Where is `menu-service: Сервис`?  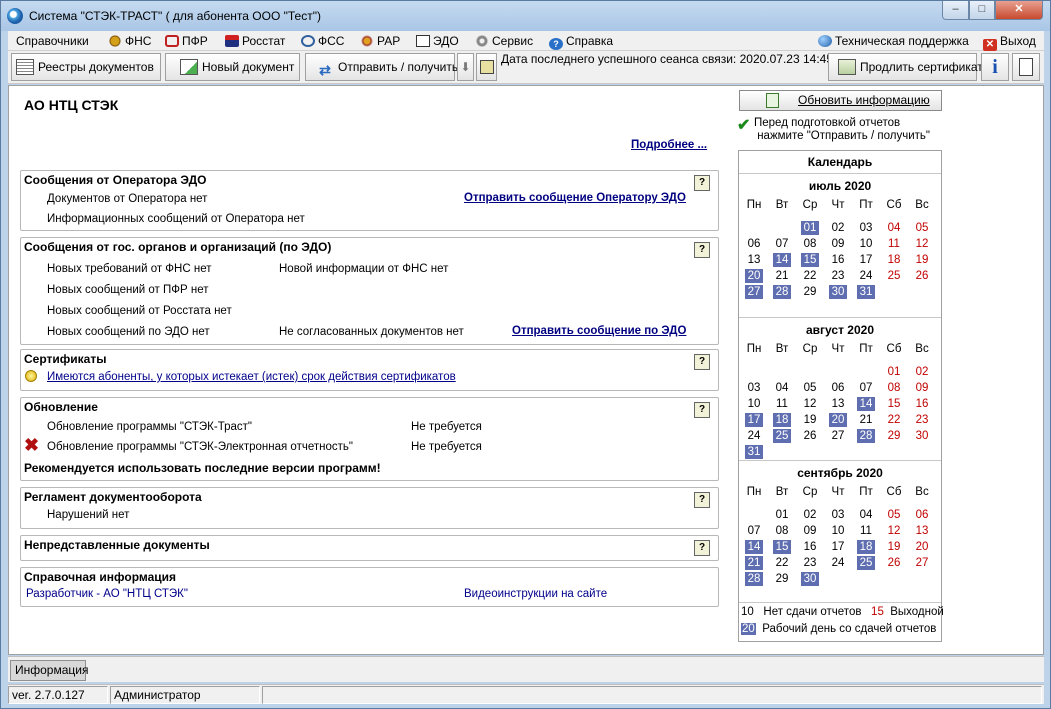
menu-service: Сервис is located at coordinates (504, 41).